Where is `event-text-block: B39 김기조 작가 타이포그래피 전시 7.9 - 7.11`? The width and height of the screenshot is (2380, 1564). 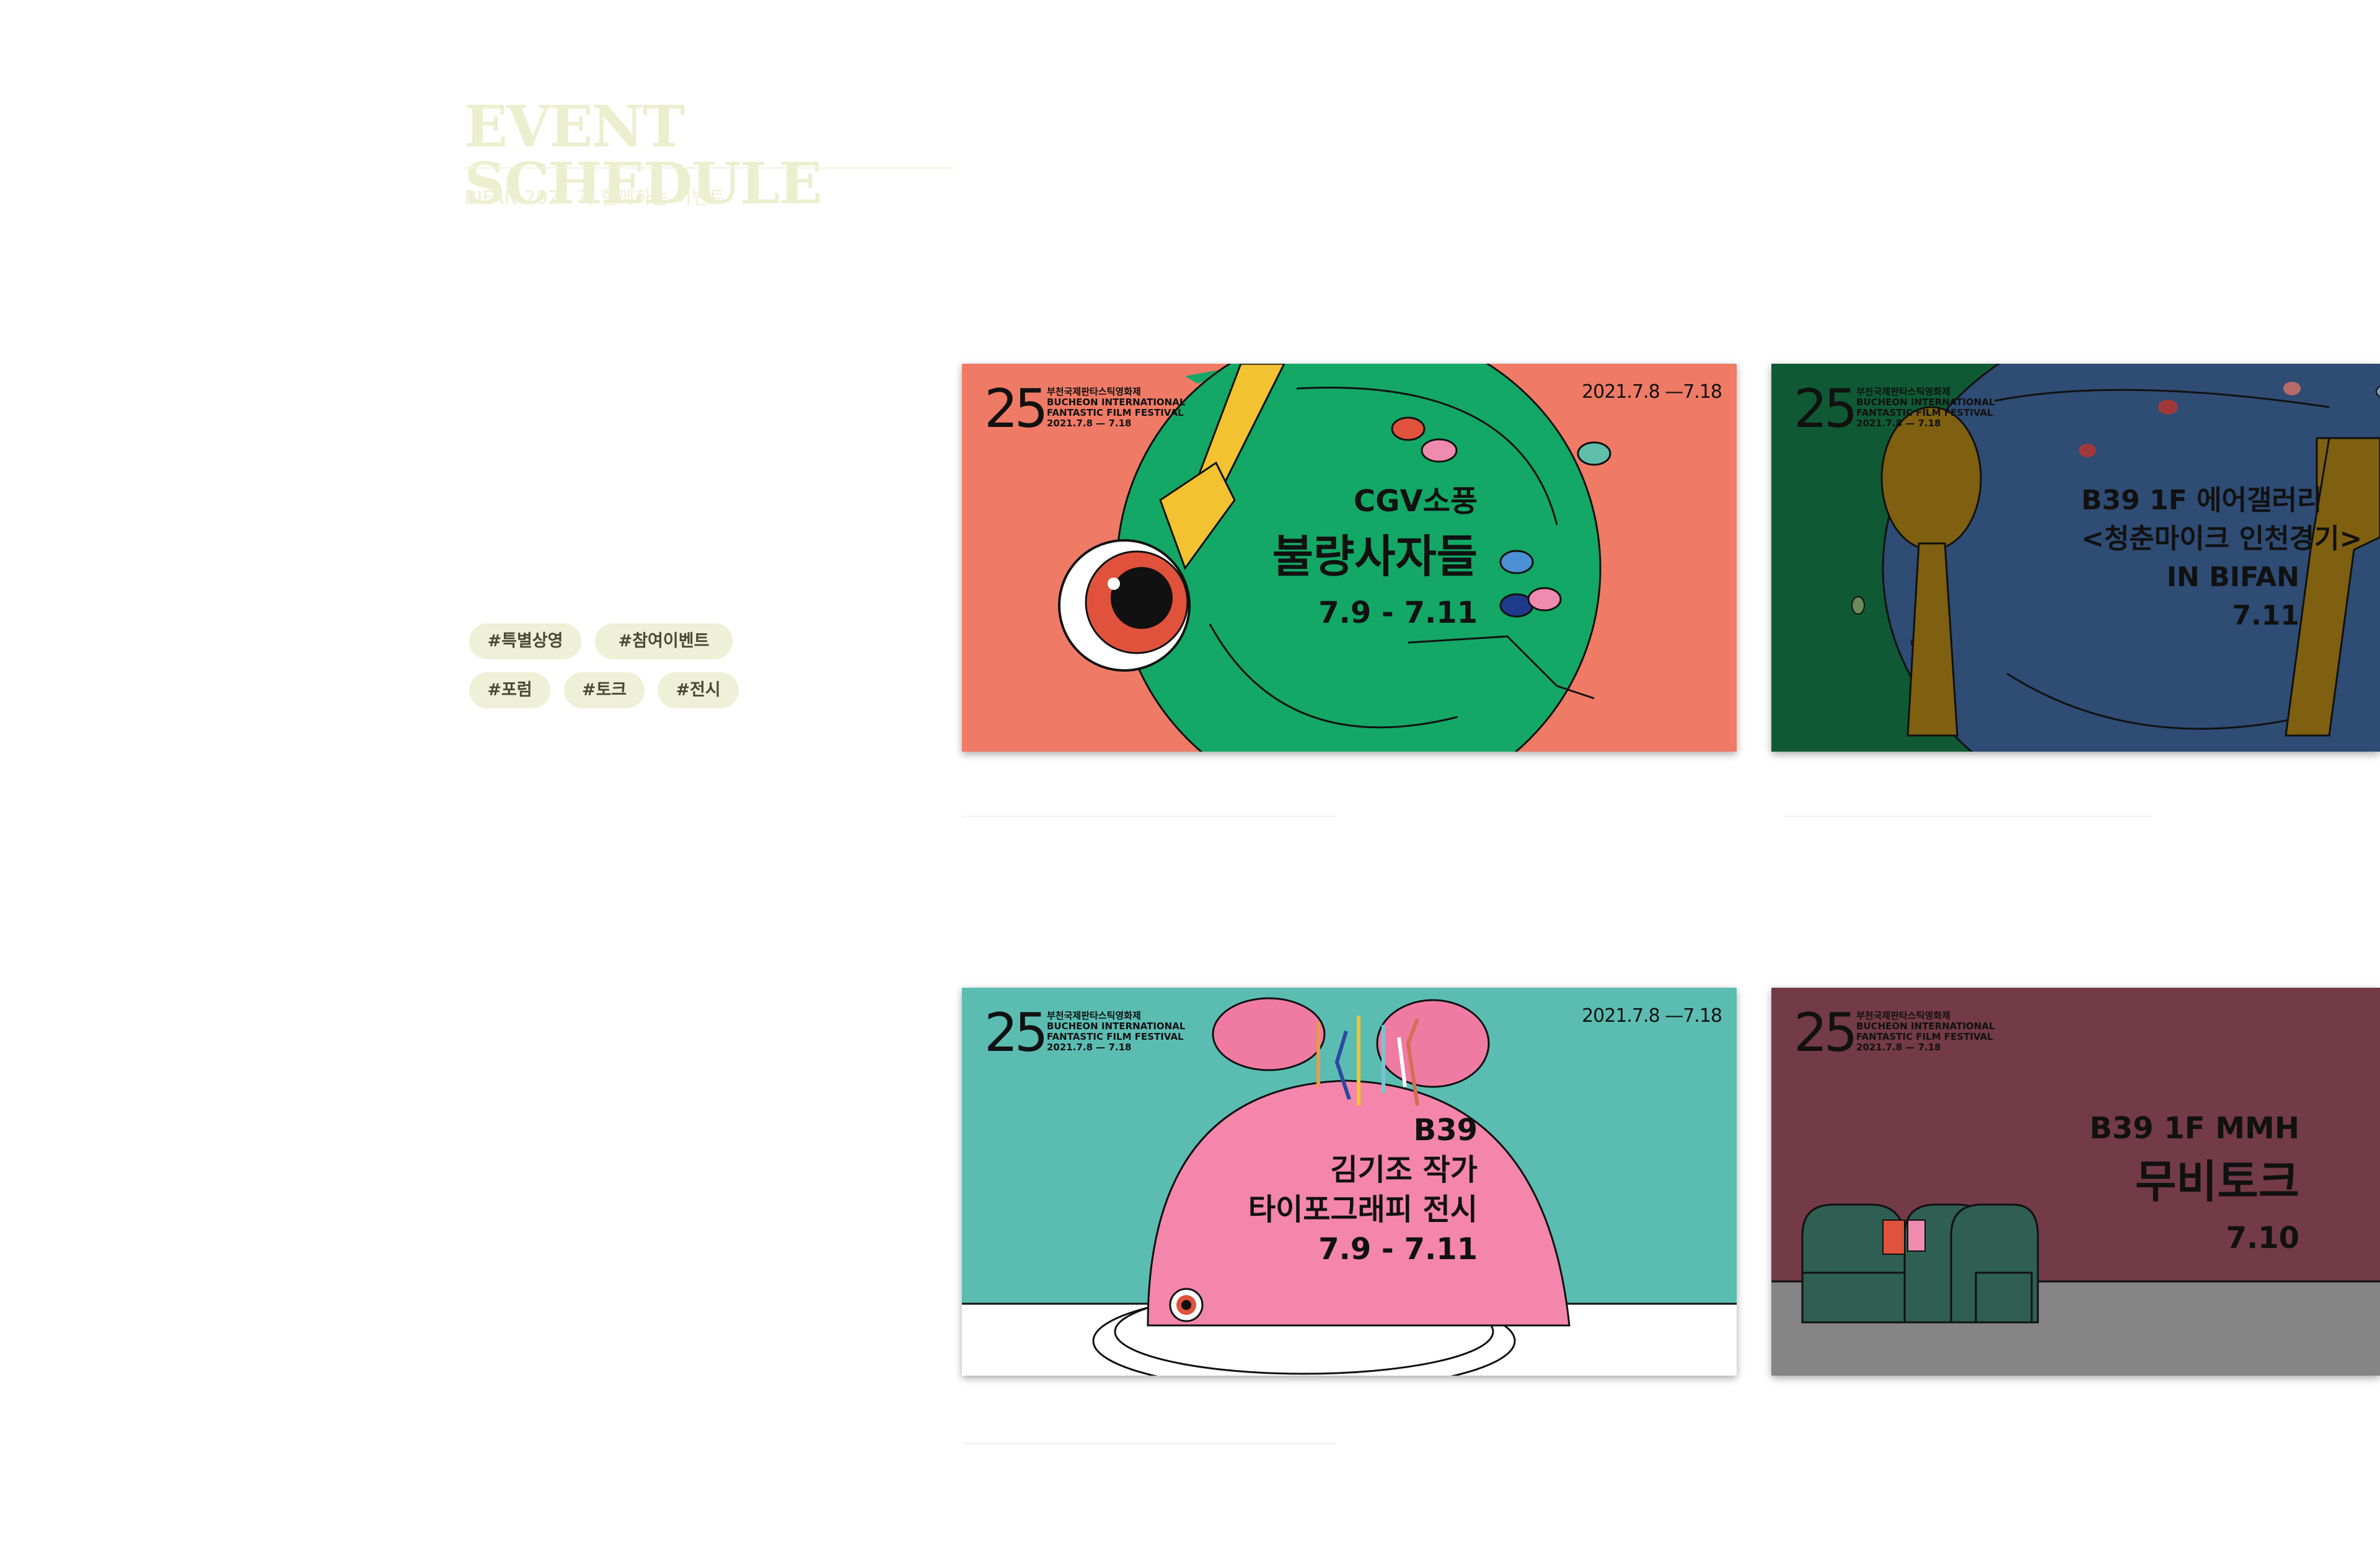
event-text-block: B39 김기조 작가 타이포그래피 전시 7.9 - 7.11 is located at coordinates (1363, 1189).